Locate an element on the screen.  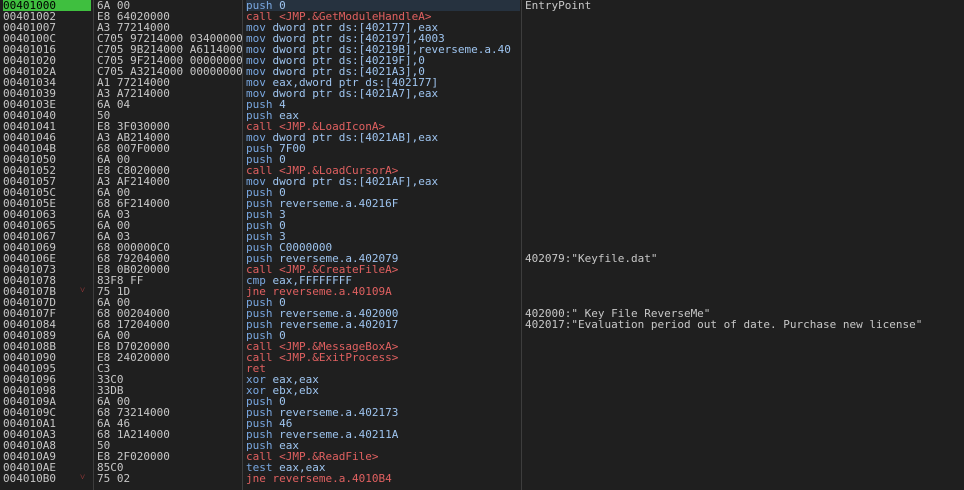
disassembly-row: 004010B0 ˅ 75 02 jne reverseme.a.4010B4 is located at coordinates (482, 478).